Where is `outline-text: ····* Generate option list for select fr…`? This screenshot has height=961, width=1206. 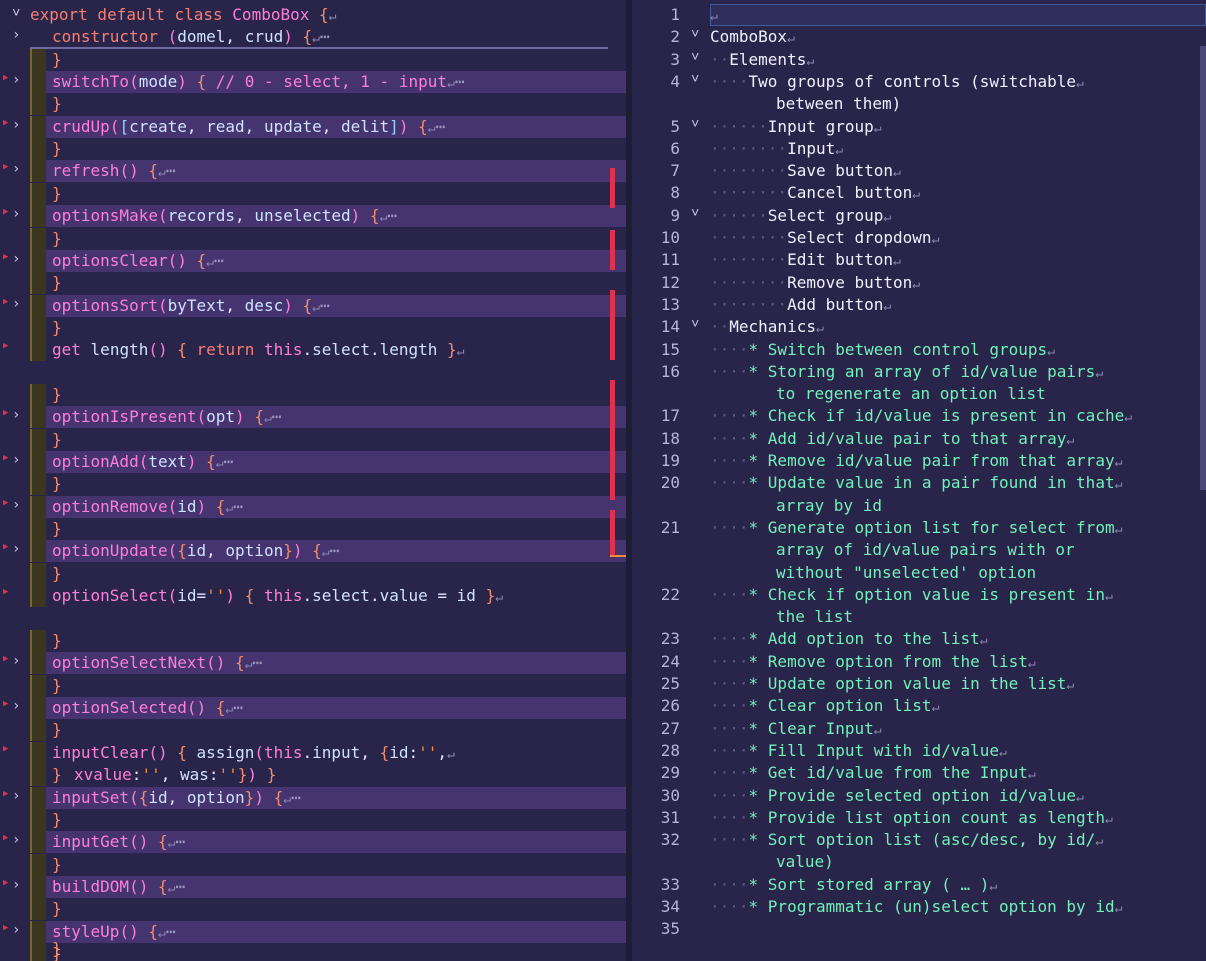
outline-text: ····* Generate option list for select fr… is located at coordinates (916, 527).